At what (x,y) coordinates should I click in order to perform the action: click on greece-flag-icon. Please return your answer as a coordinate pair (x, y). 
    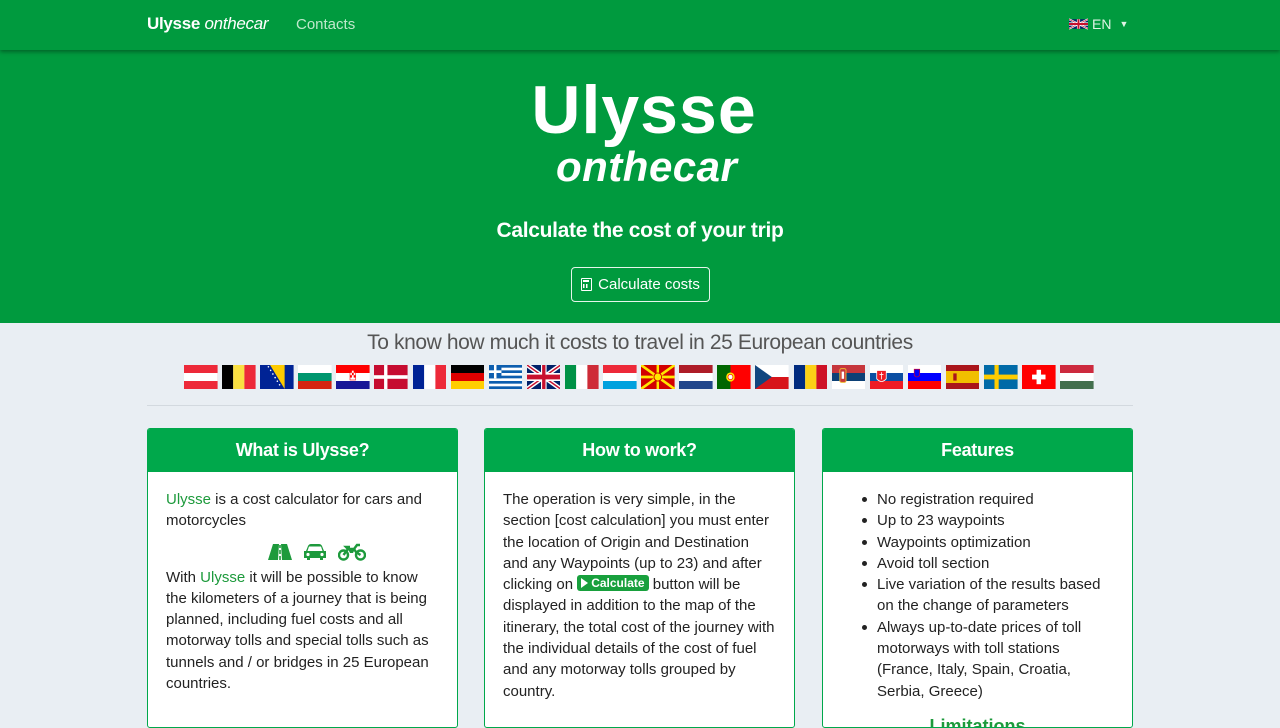
    Looking at the image, I should click on (505, 377).